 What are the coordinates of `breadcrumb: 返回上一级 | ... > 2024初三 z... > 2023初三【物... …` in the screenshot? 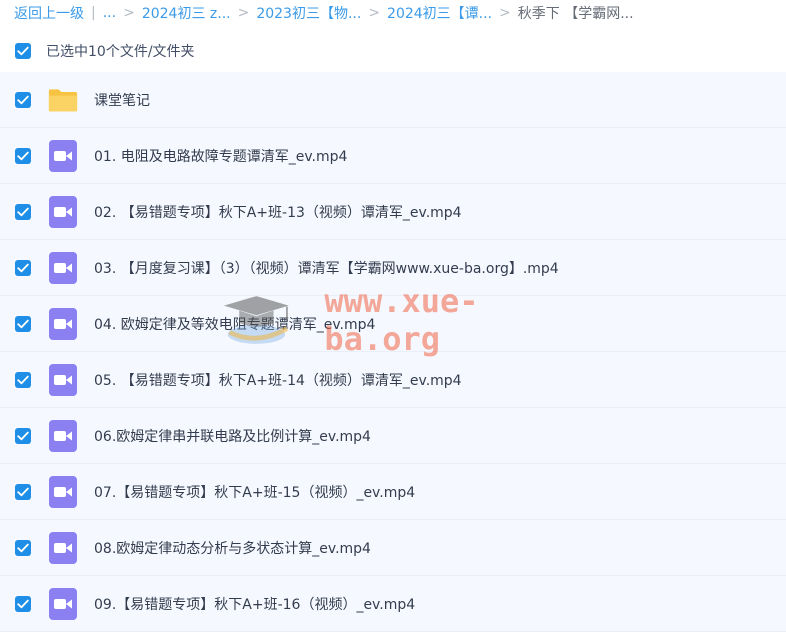 It's located at (393, 13).